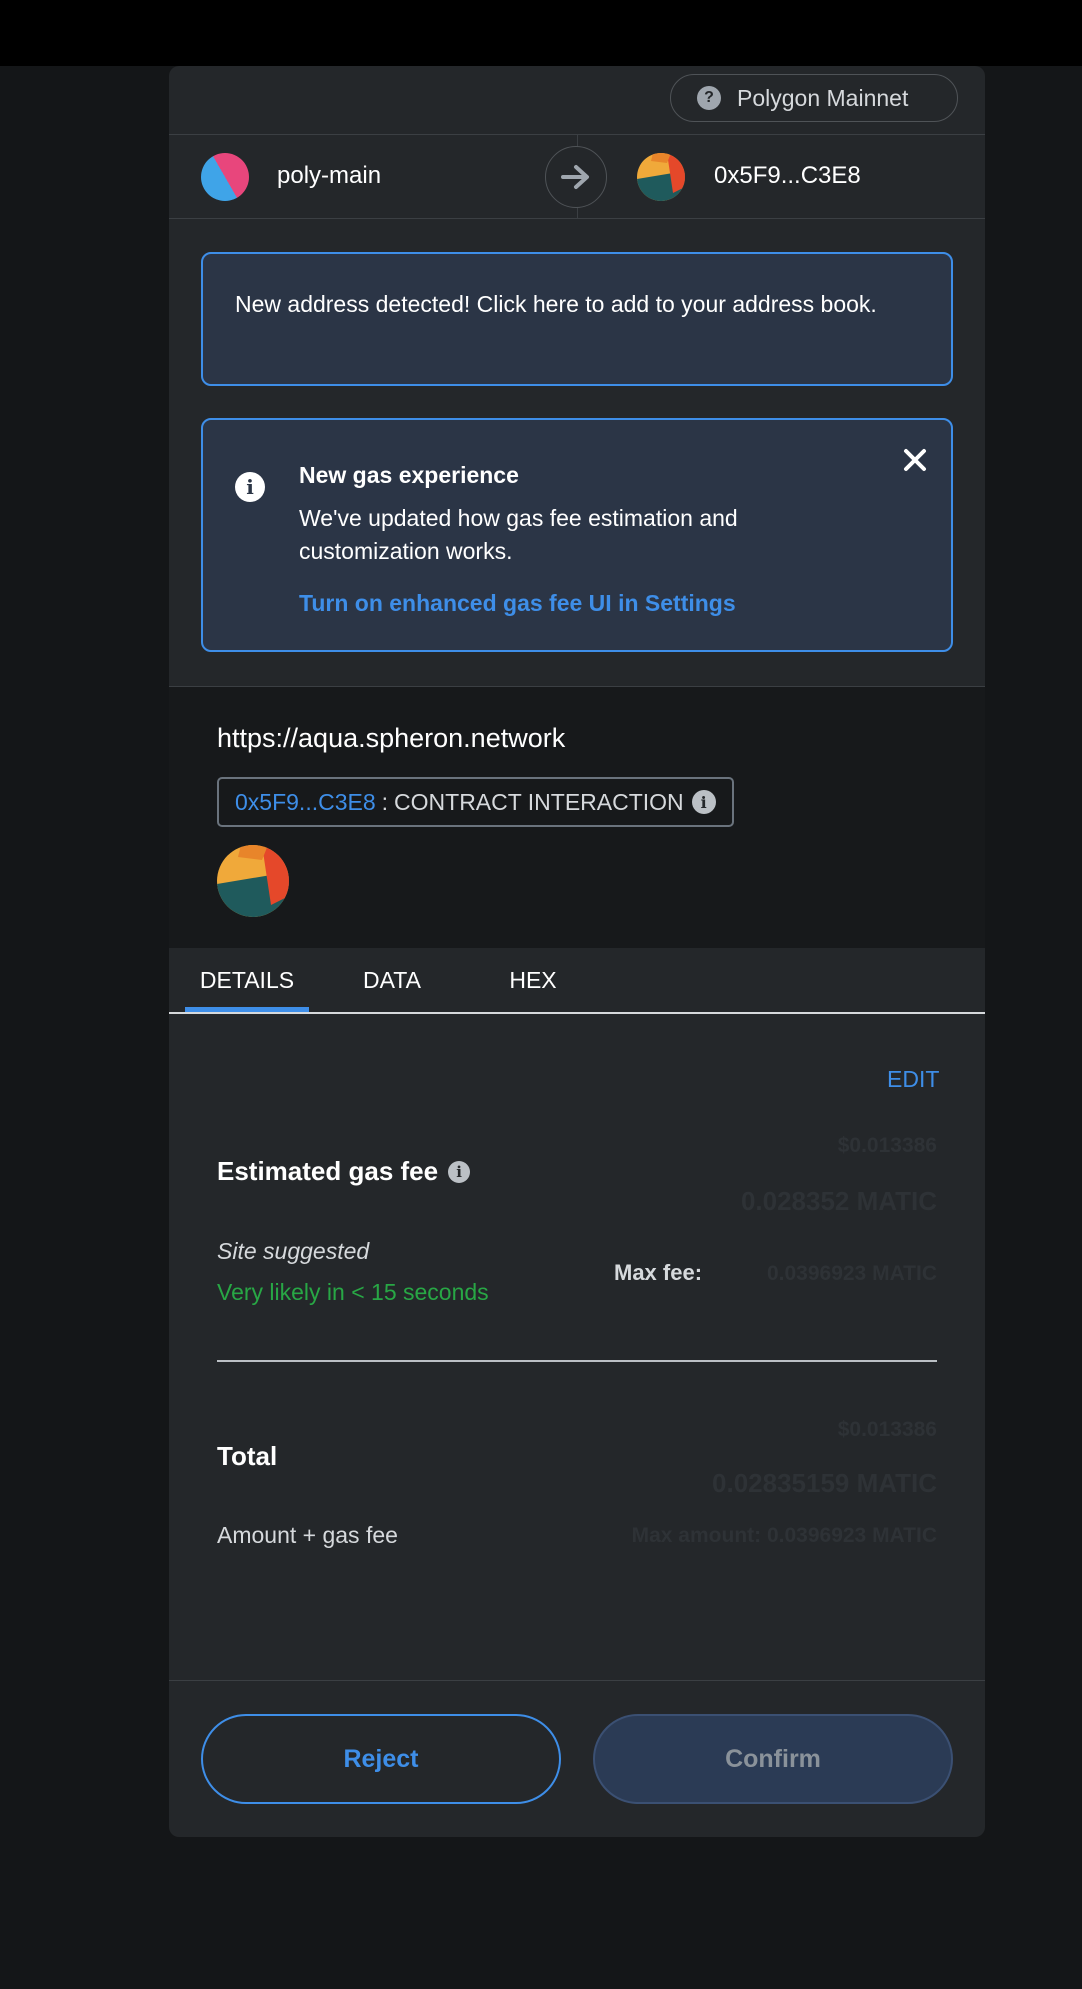  What do you see at coordinates (851, 1273) in the screenshot?
I see `max-fee-value: 0.0396923 MATIC` at bounding box center [851, 1273].